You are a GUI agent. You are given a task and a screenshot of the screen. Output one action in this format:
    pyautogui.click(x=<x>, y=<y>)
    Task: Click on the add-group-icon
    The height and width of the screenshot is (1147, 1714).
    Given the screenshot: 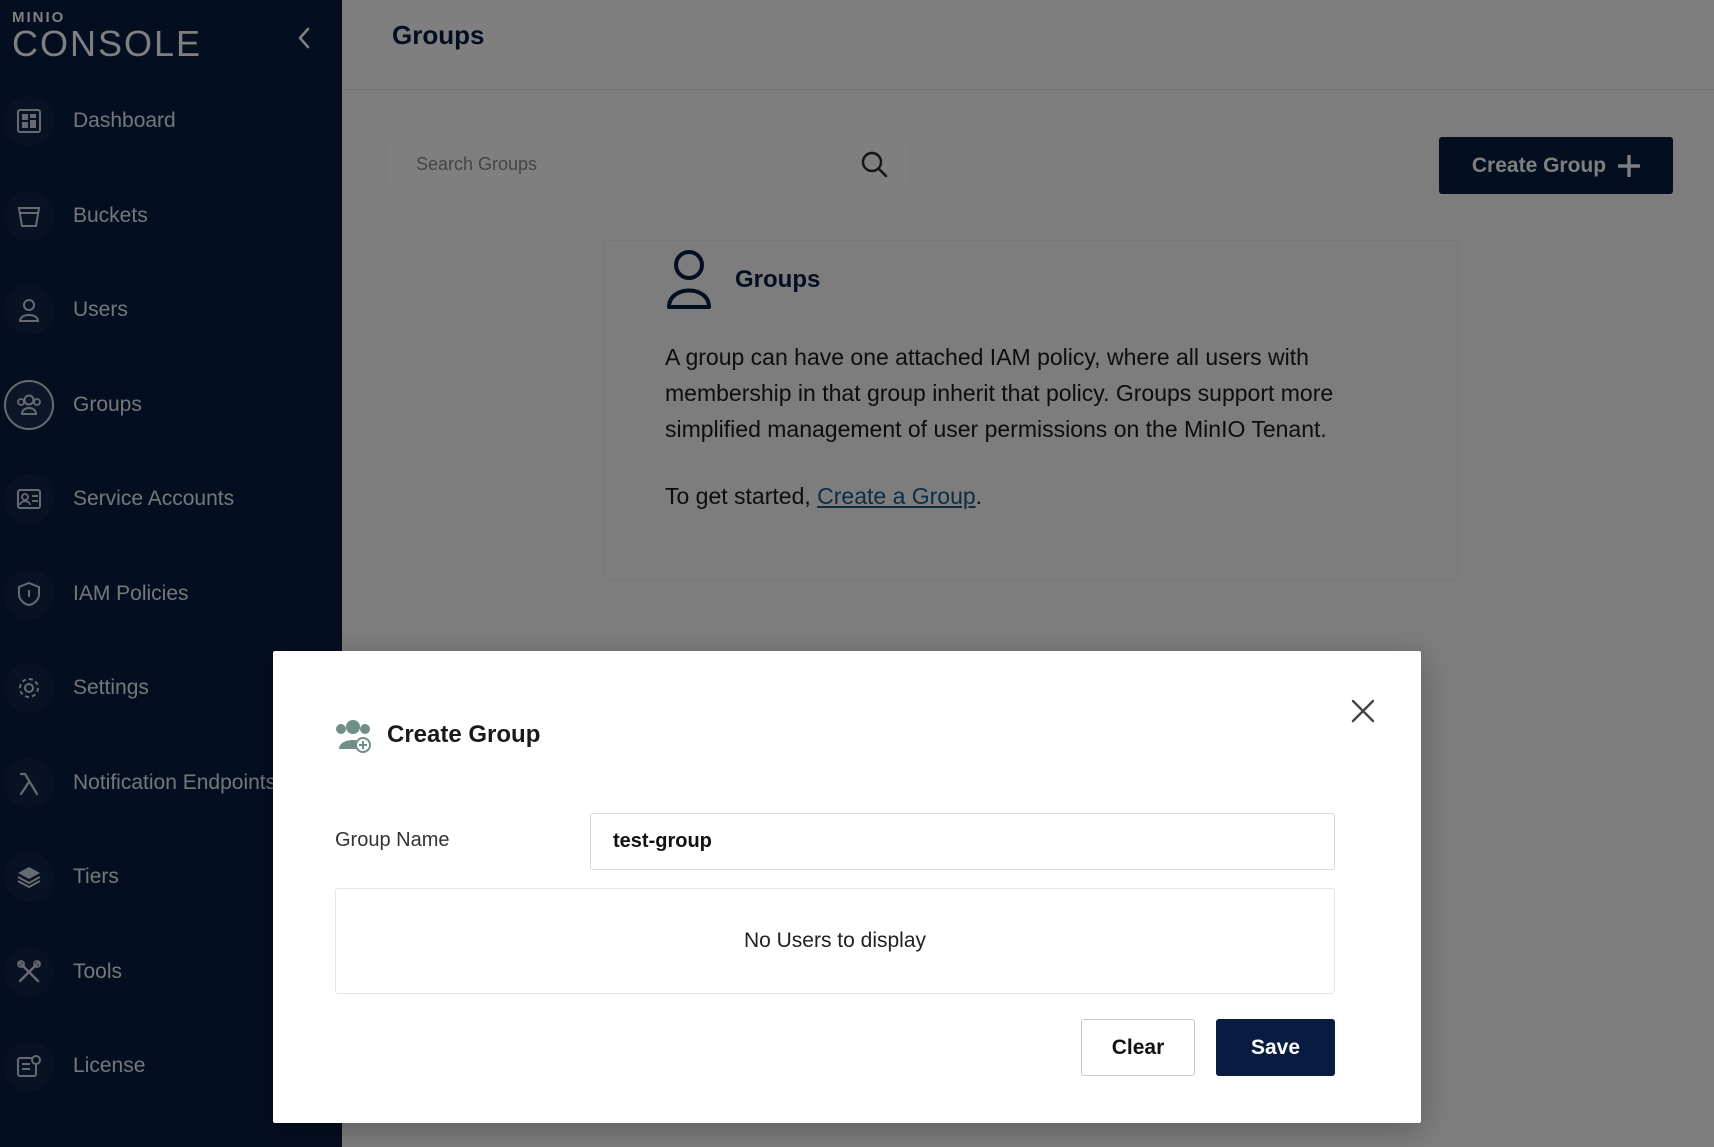 What is the action you would take?
    pyautogui.click(x=353, y=736)
    